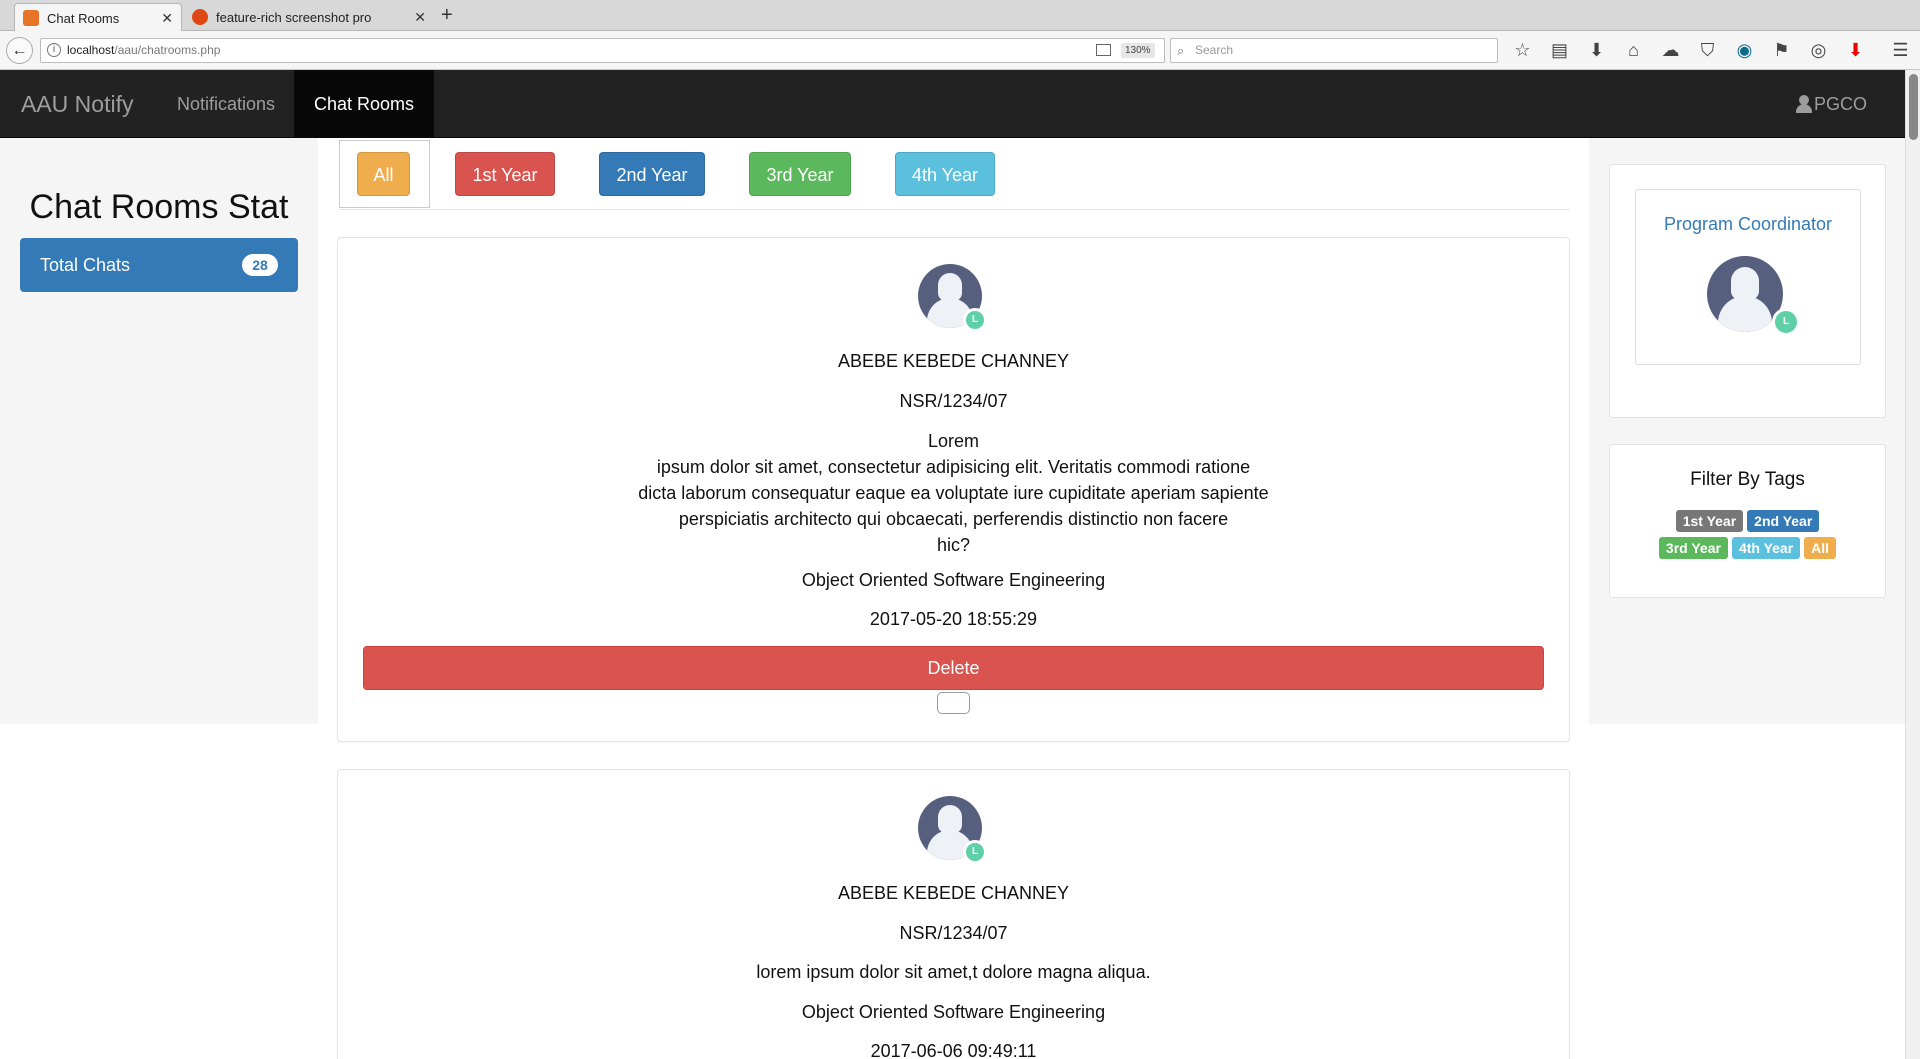 This screenshot has width=1920, height=1059. Describe the element at coordinates (200, 17) in the screenshot. I see `ubuntu-favicon-icon` at that location.